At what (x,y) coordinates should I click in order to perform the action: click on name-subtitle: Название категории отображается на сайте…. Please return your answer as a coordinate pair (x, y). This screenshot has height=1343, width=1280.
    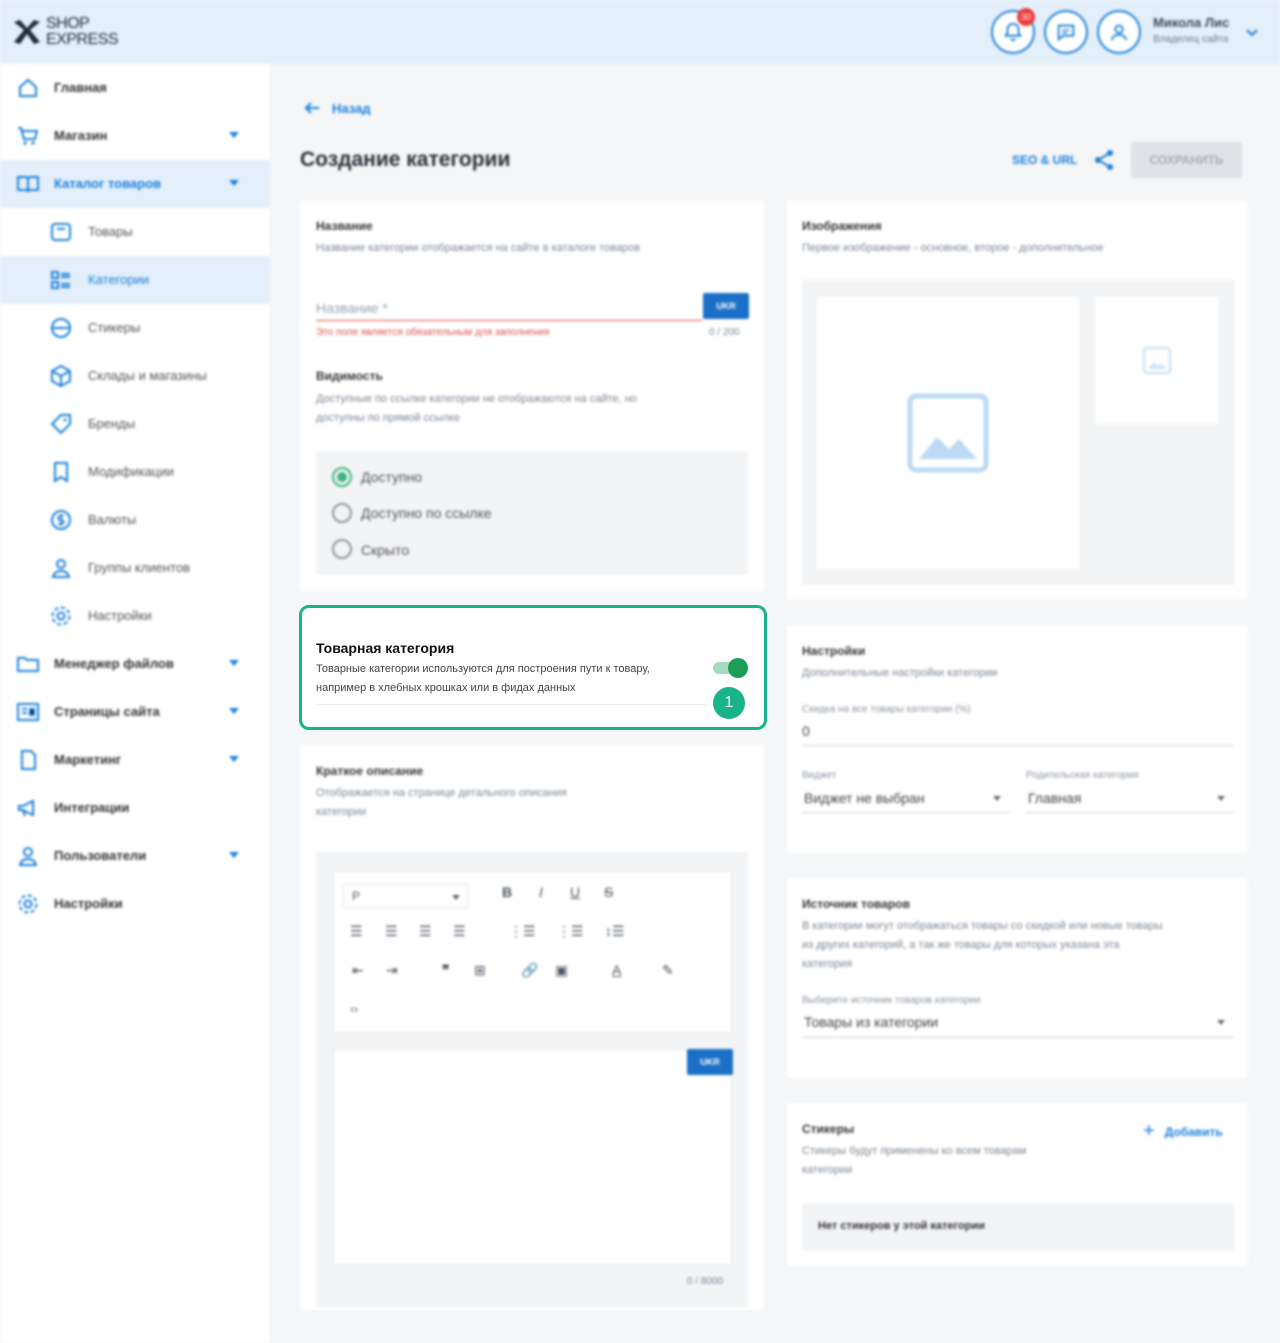
    Looking at the image, I should click on (478, 248).